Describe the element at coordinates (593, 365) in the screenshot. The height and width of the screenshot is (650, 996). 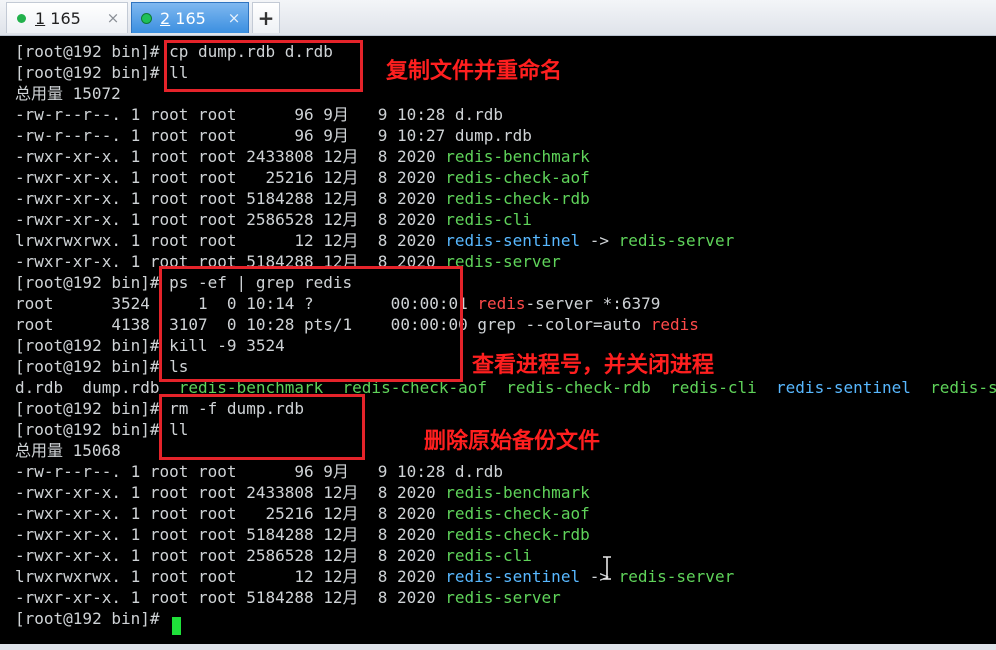
I see `annotation-check-kill: 查看进程号，并关闭进程` at that location.